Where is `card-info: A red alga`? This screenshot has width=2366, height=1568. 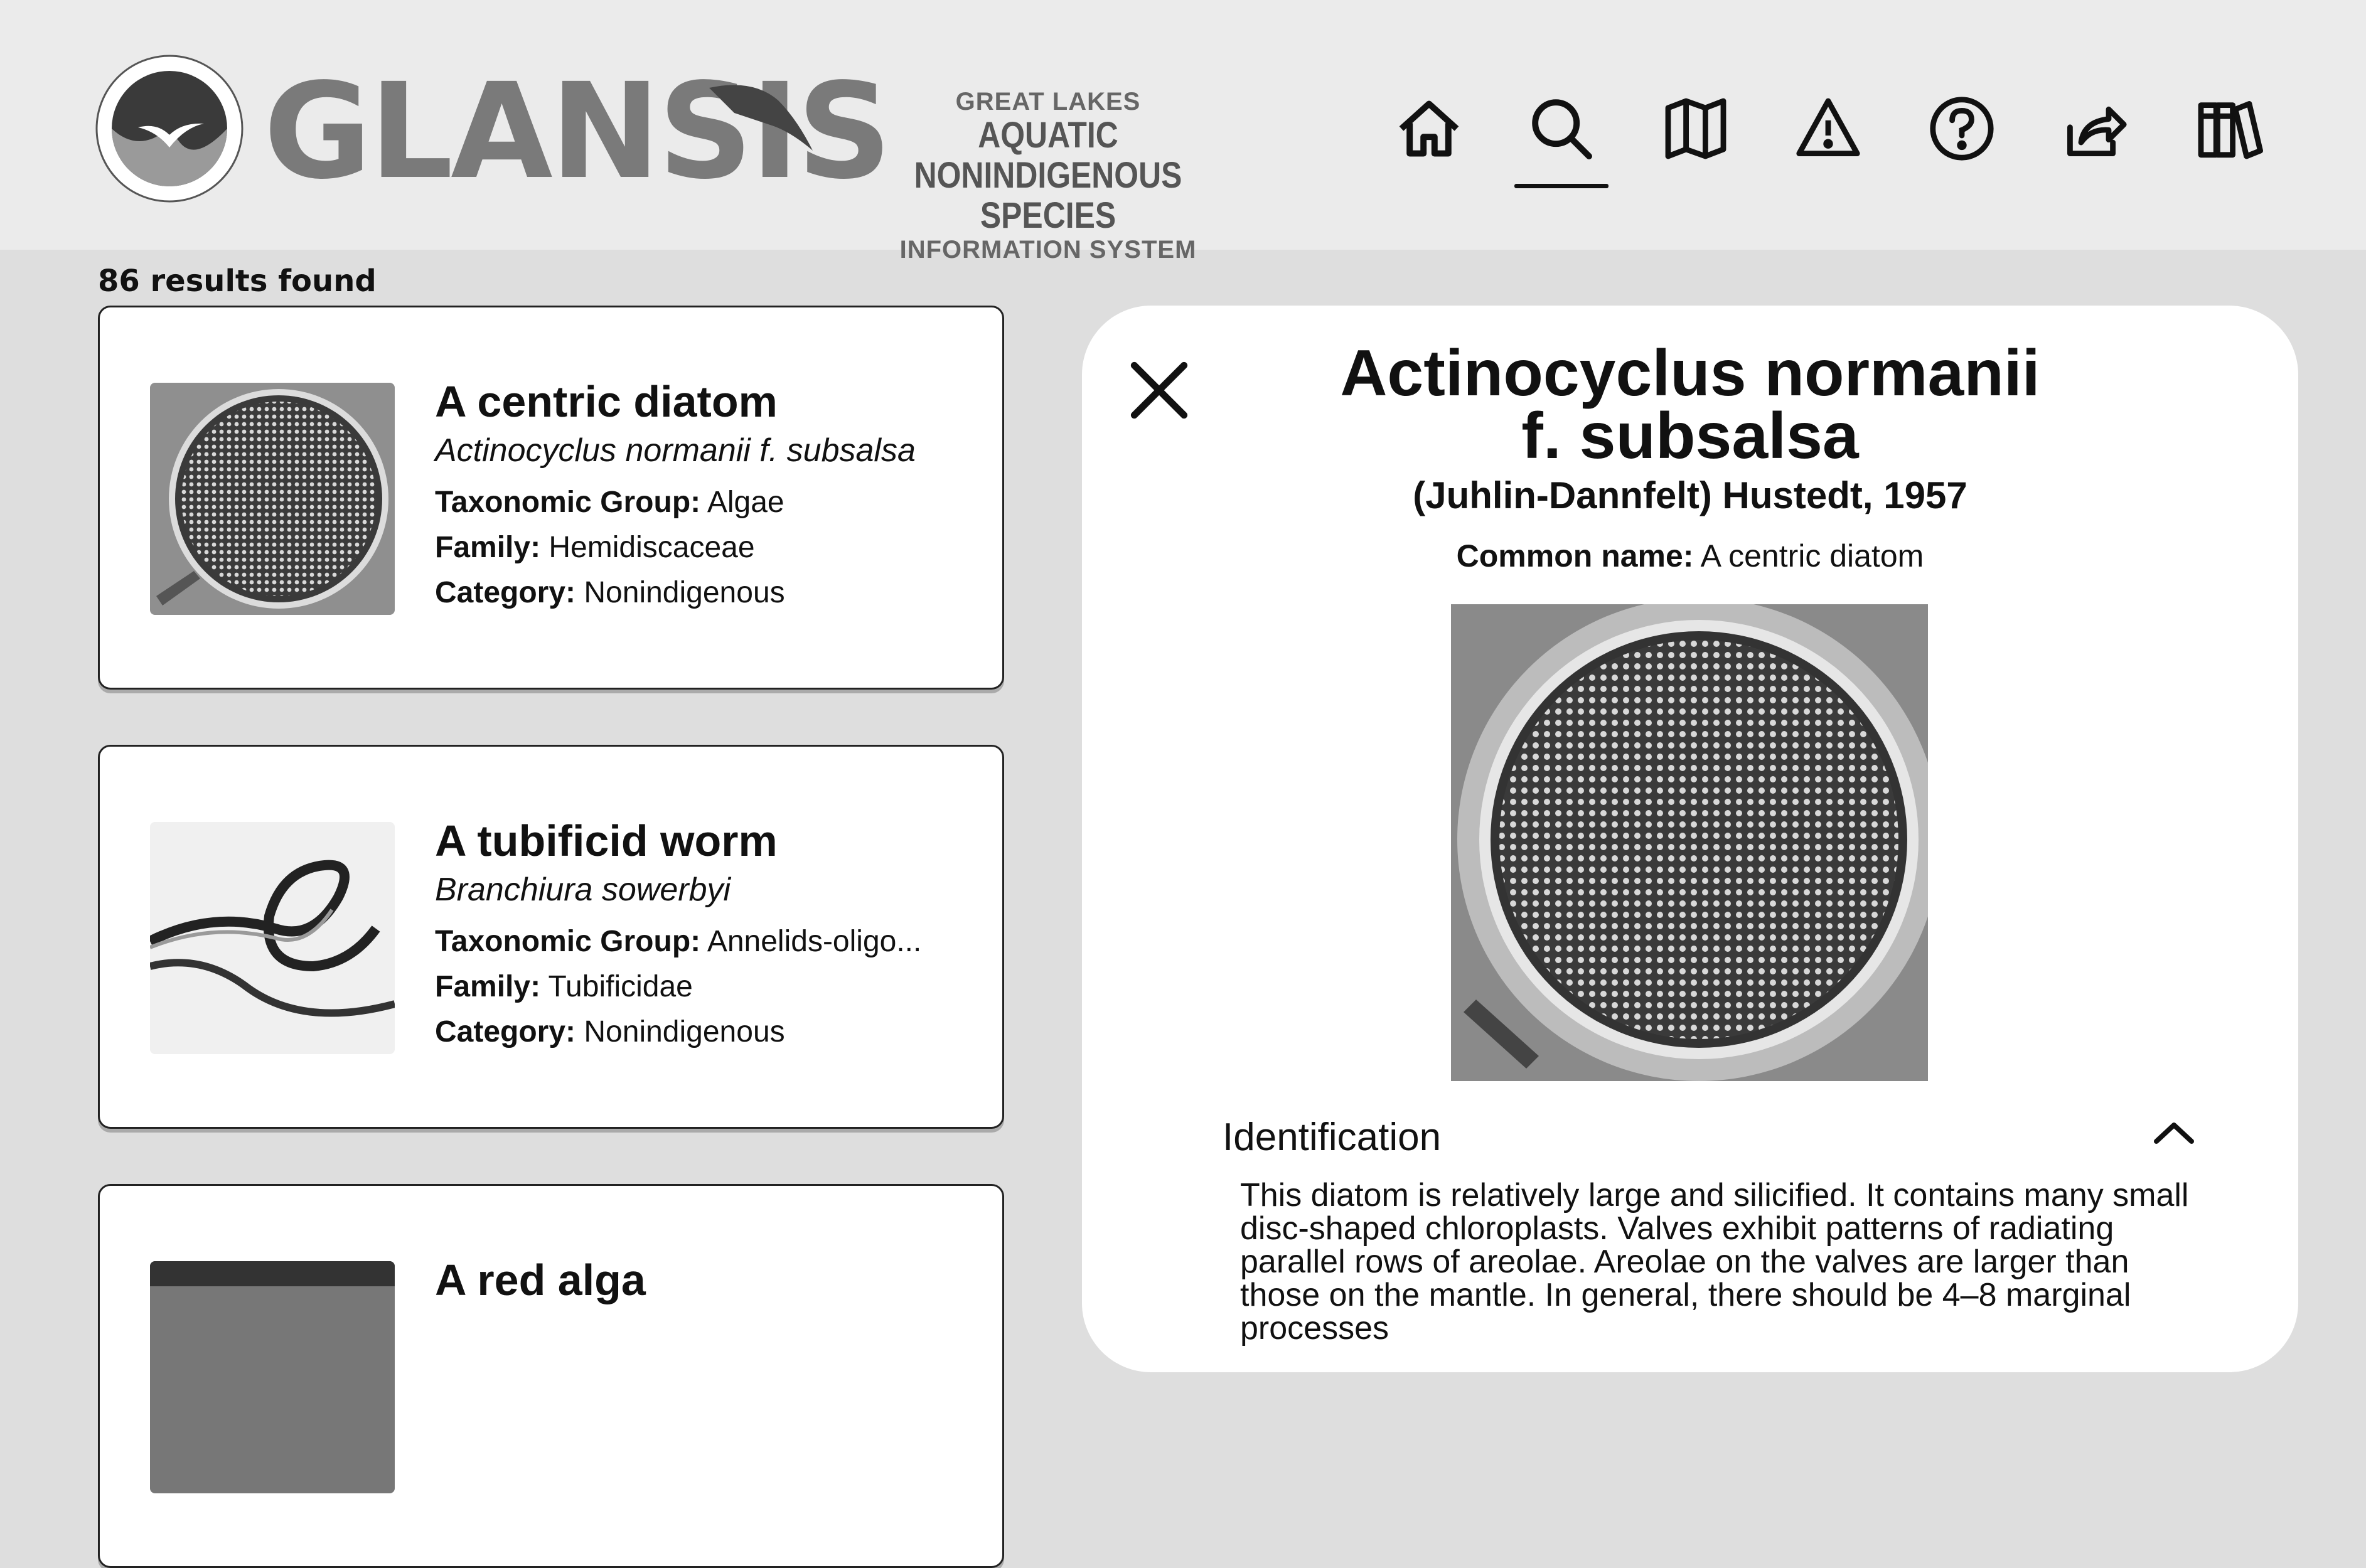 card-info: A red alga is located at coordinates (712, 1280).